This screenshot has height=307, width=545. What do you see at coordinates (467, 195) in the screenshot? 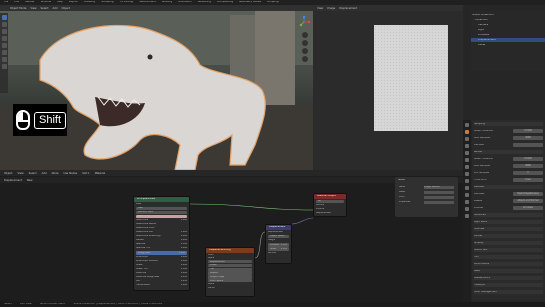
I see `constraints-tab-icon` at bounding box center [467, 195].